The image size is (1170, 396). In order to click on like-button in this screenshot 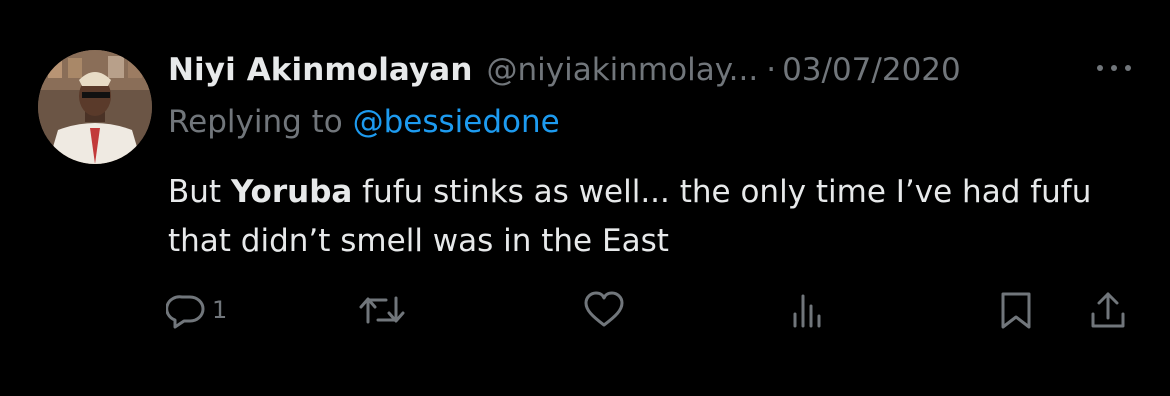, I will do `click(604, 310)`.